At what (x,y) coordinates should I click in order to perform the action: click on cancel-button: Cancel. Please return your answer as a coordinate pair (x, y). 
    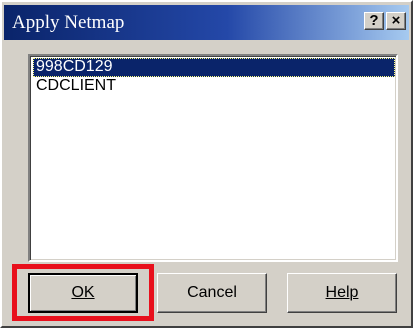
    Looking at the image, I should click on (212, 293).